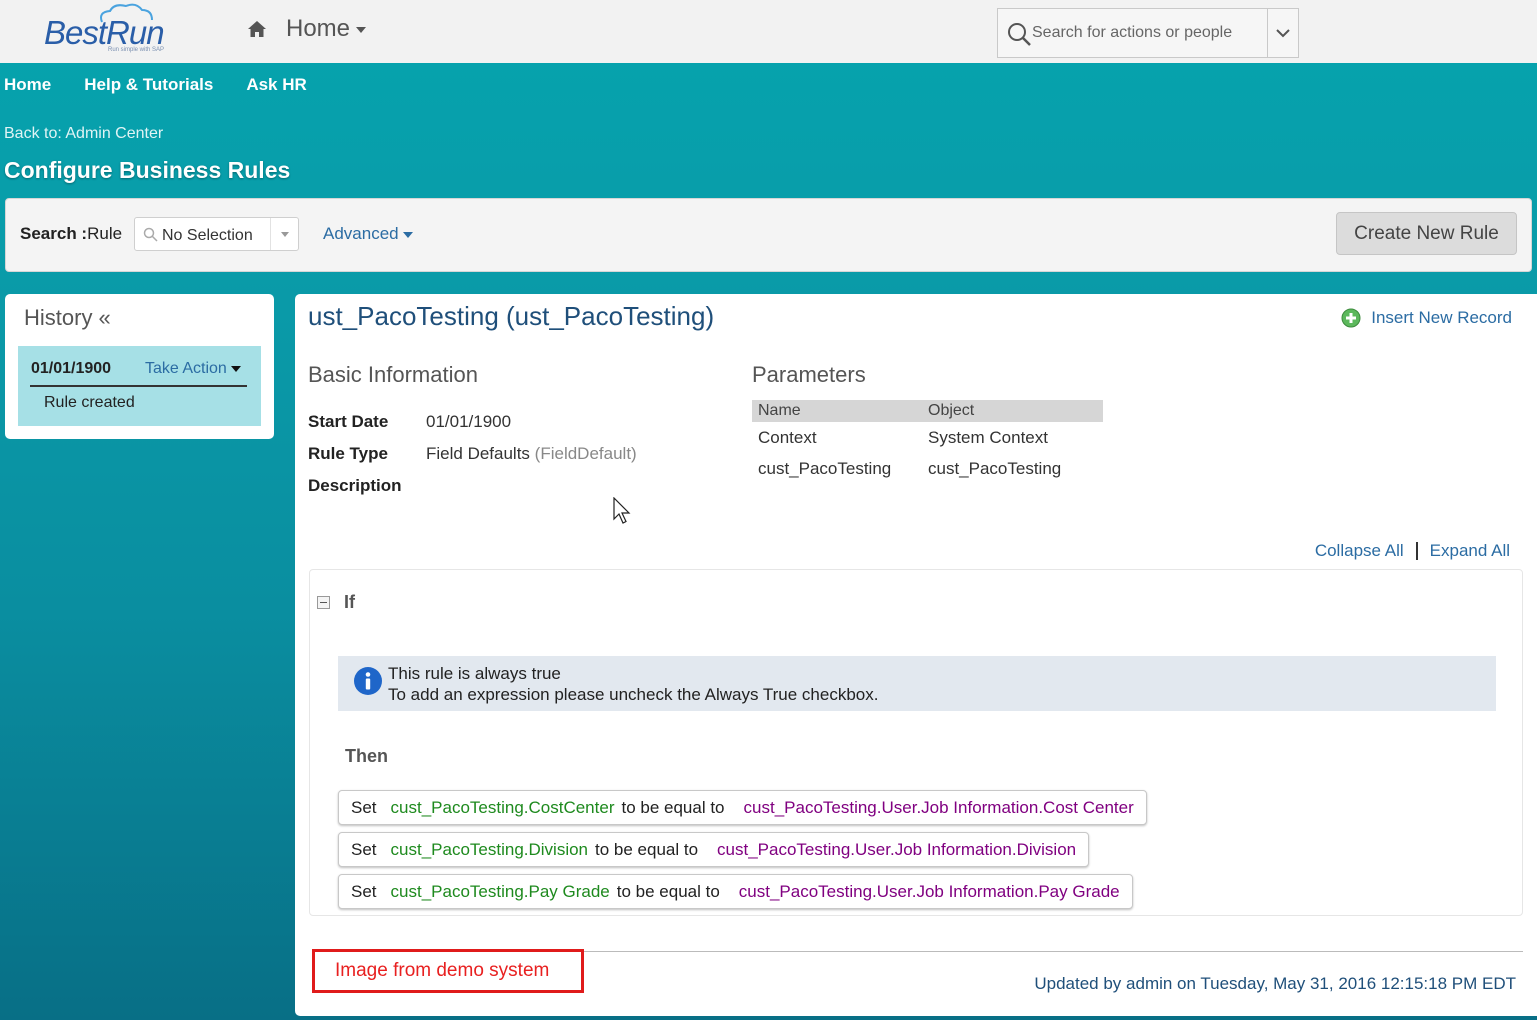 The width and height of the screenshot is (1537, 1020). I want to click on target-field: cust_PacoTesting.CostCenter, so click(503, 808).